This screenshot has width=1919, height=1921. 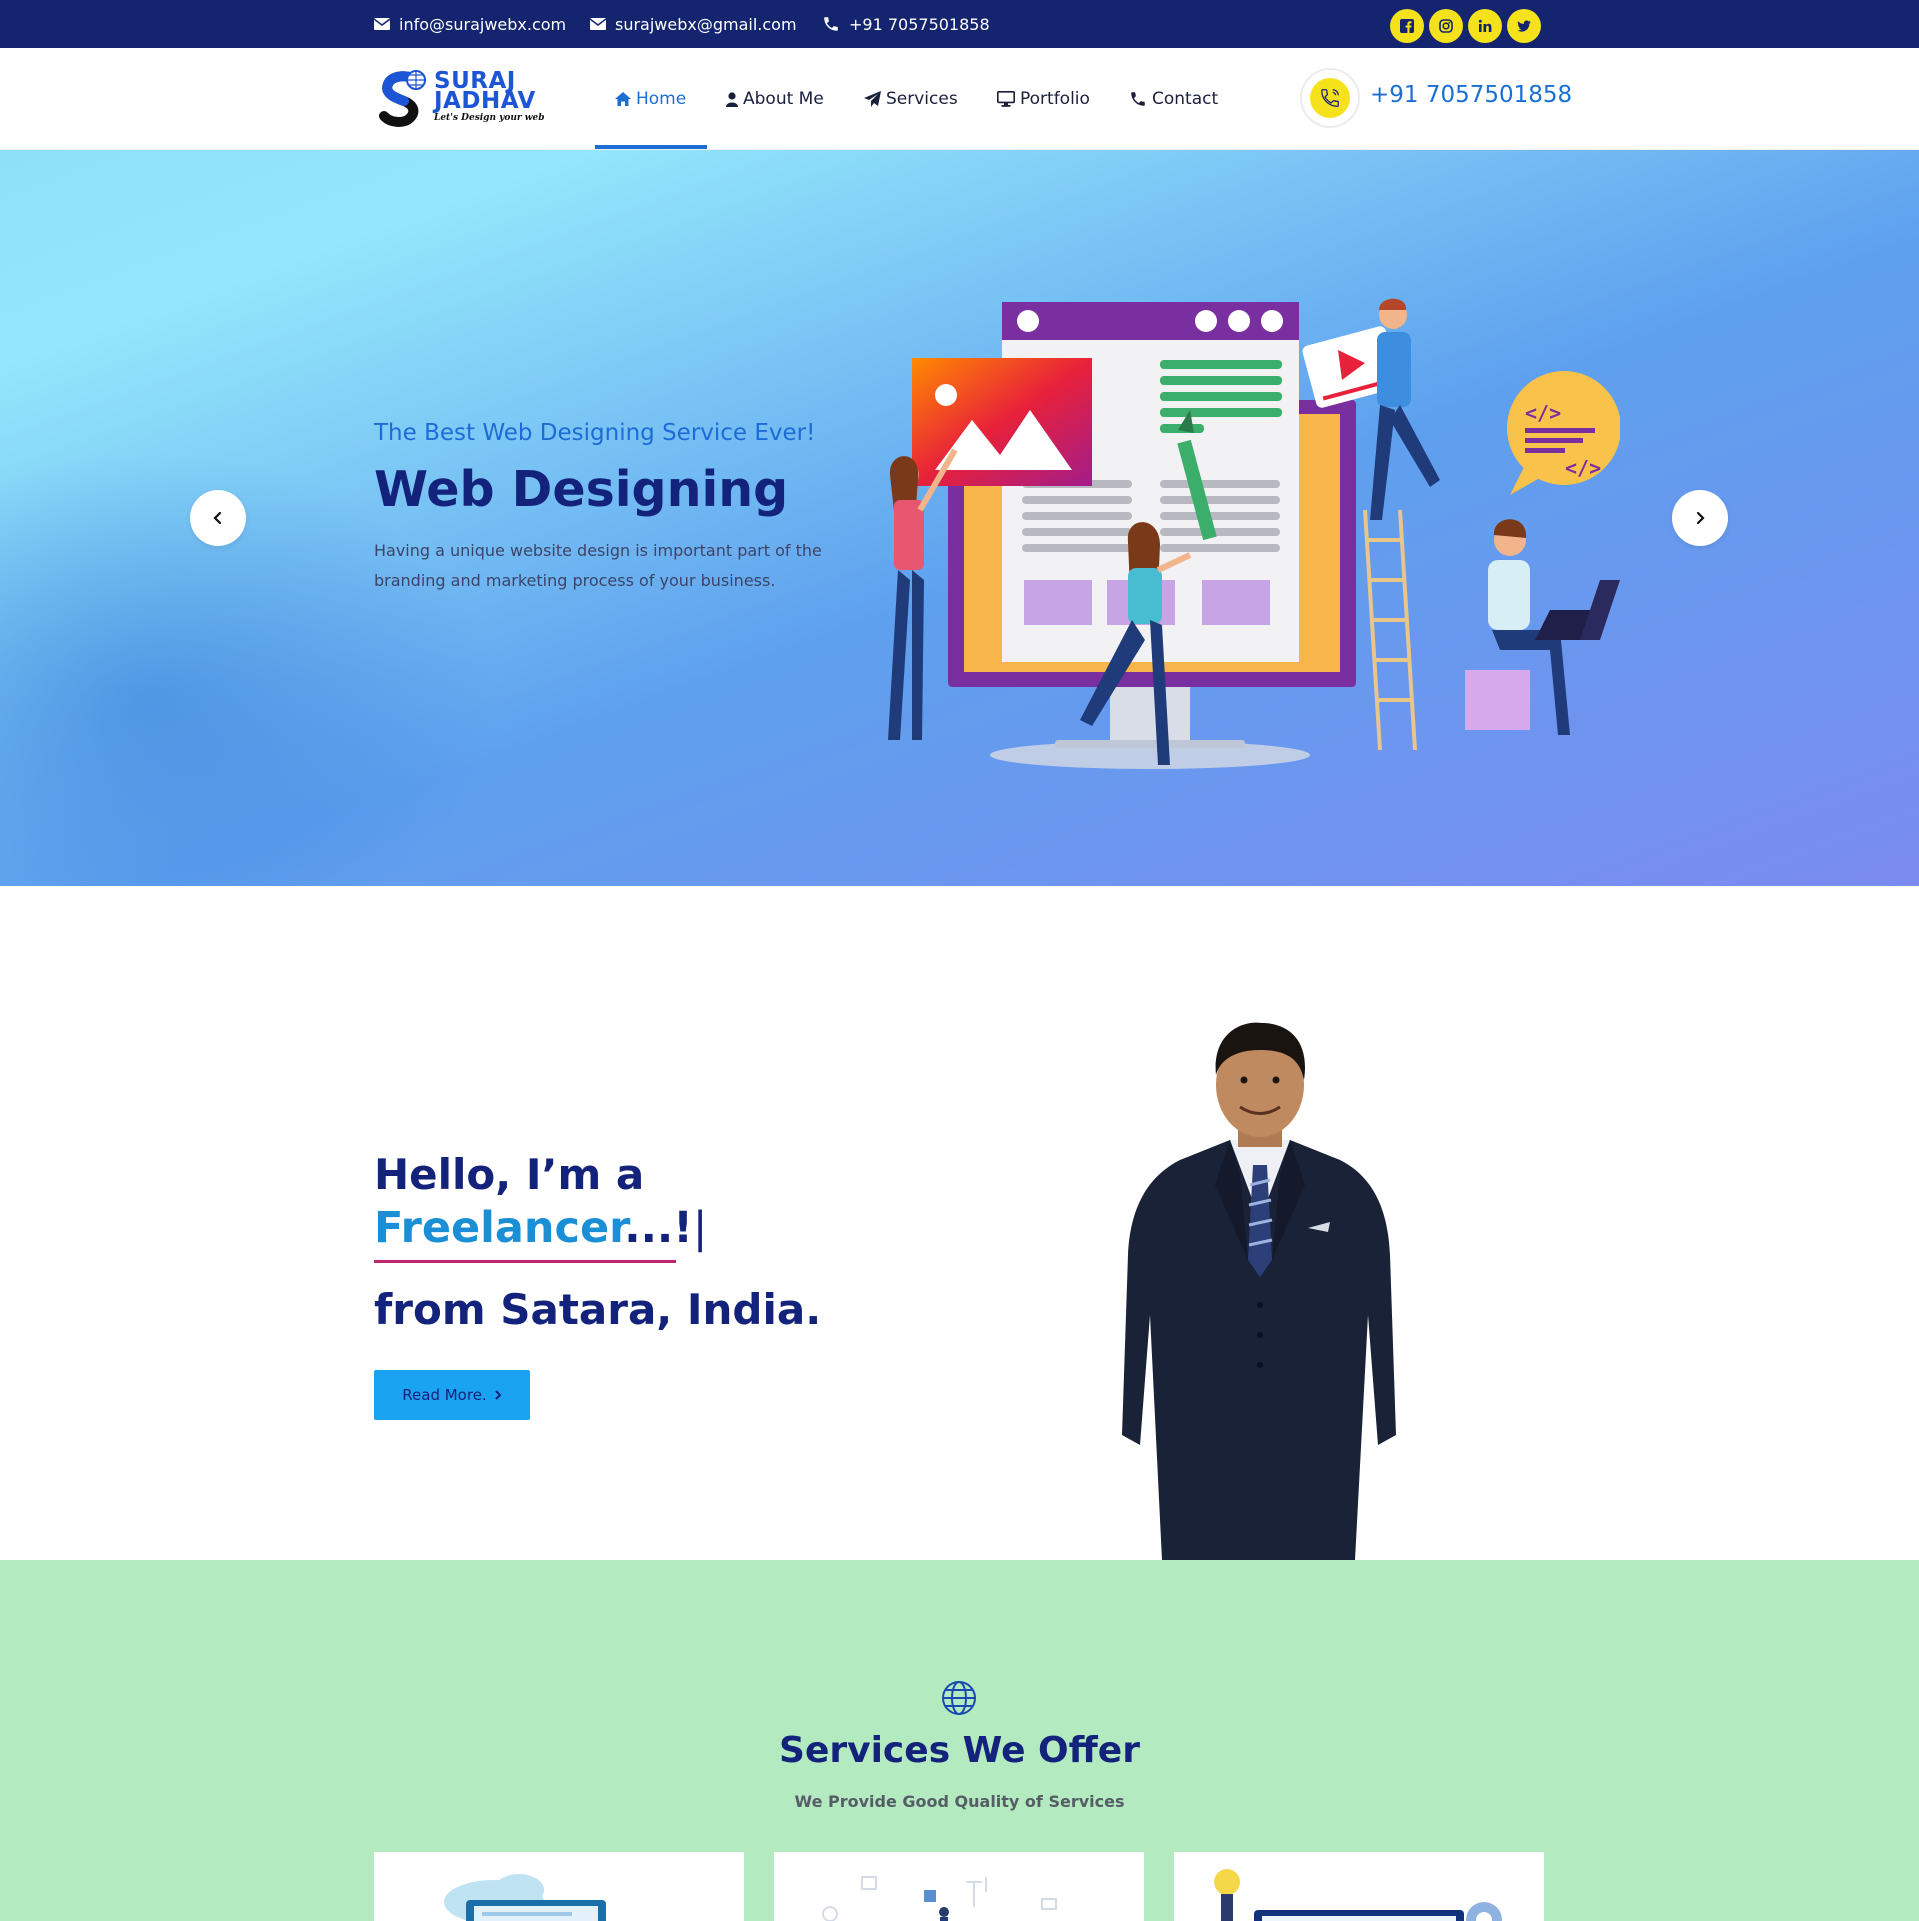 I want to click on logo-s-mark-icon, so click(x=402, y=98).